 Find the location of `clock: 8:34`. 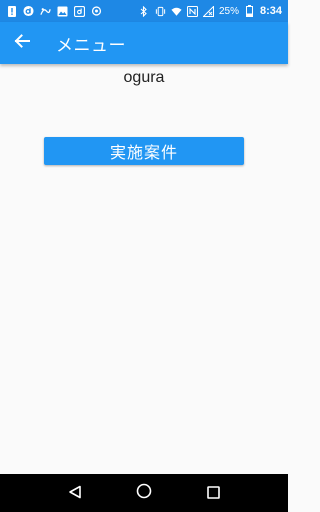

clock: 8:34 is located at coordinates (270, 11).